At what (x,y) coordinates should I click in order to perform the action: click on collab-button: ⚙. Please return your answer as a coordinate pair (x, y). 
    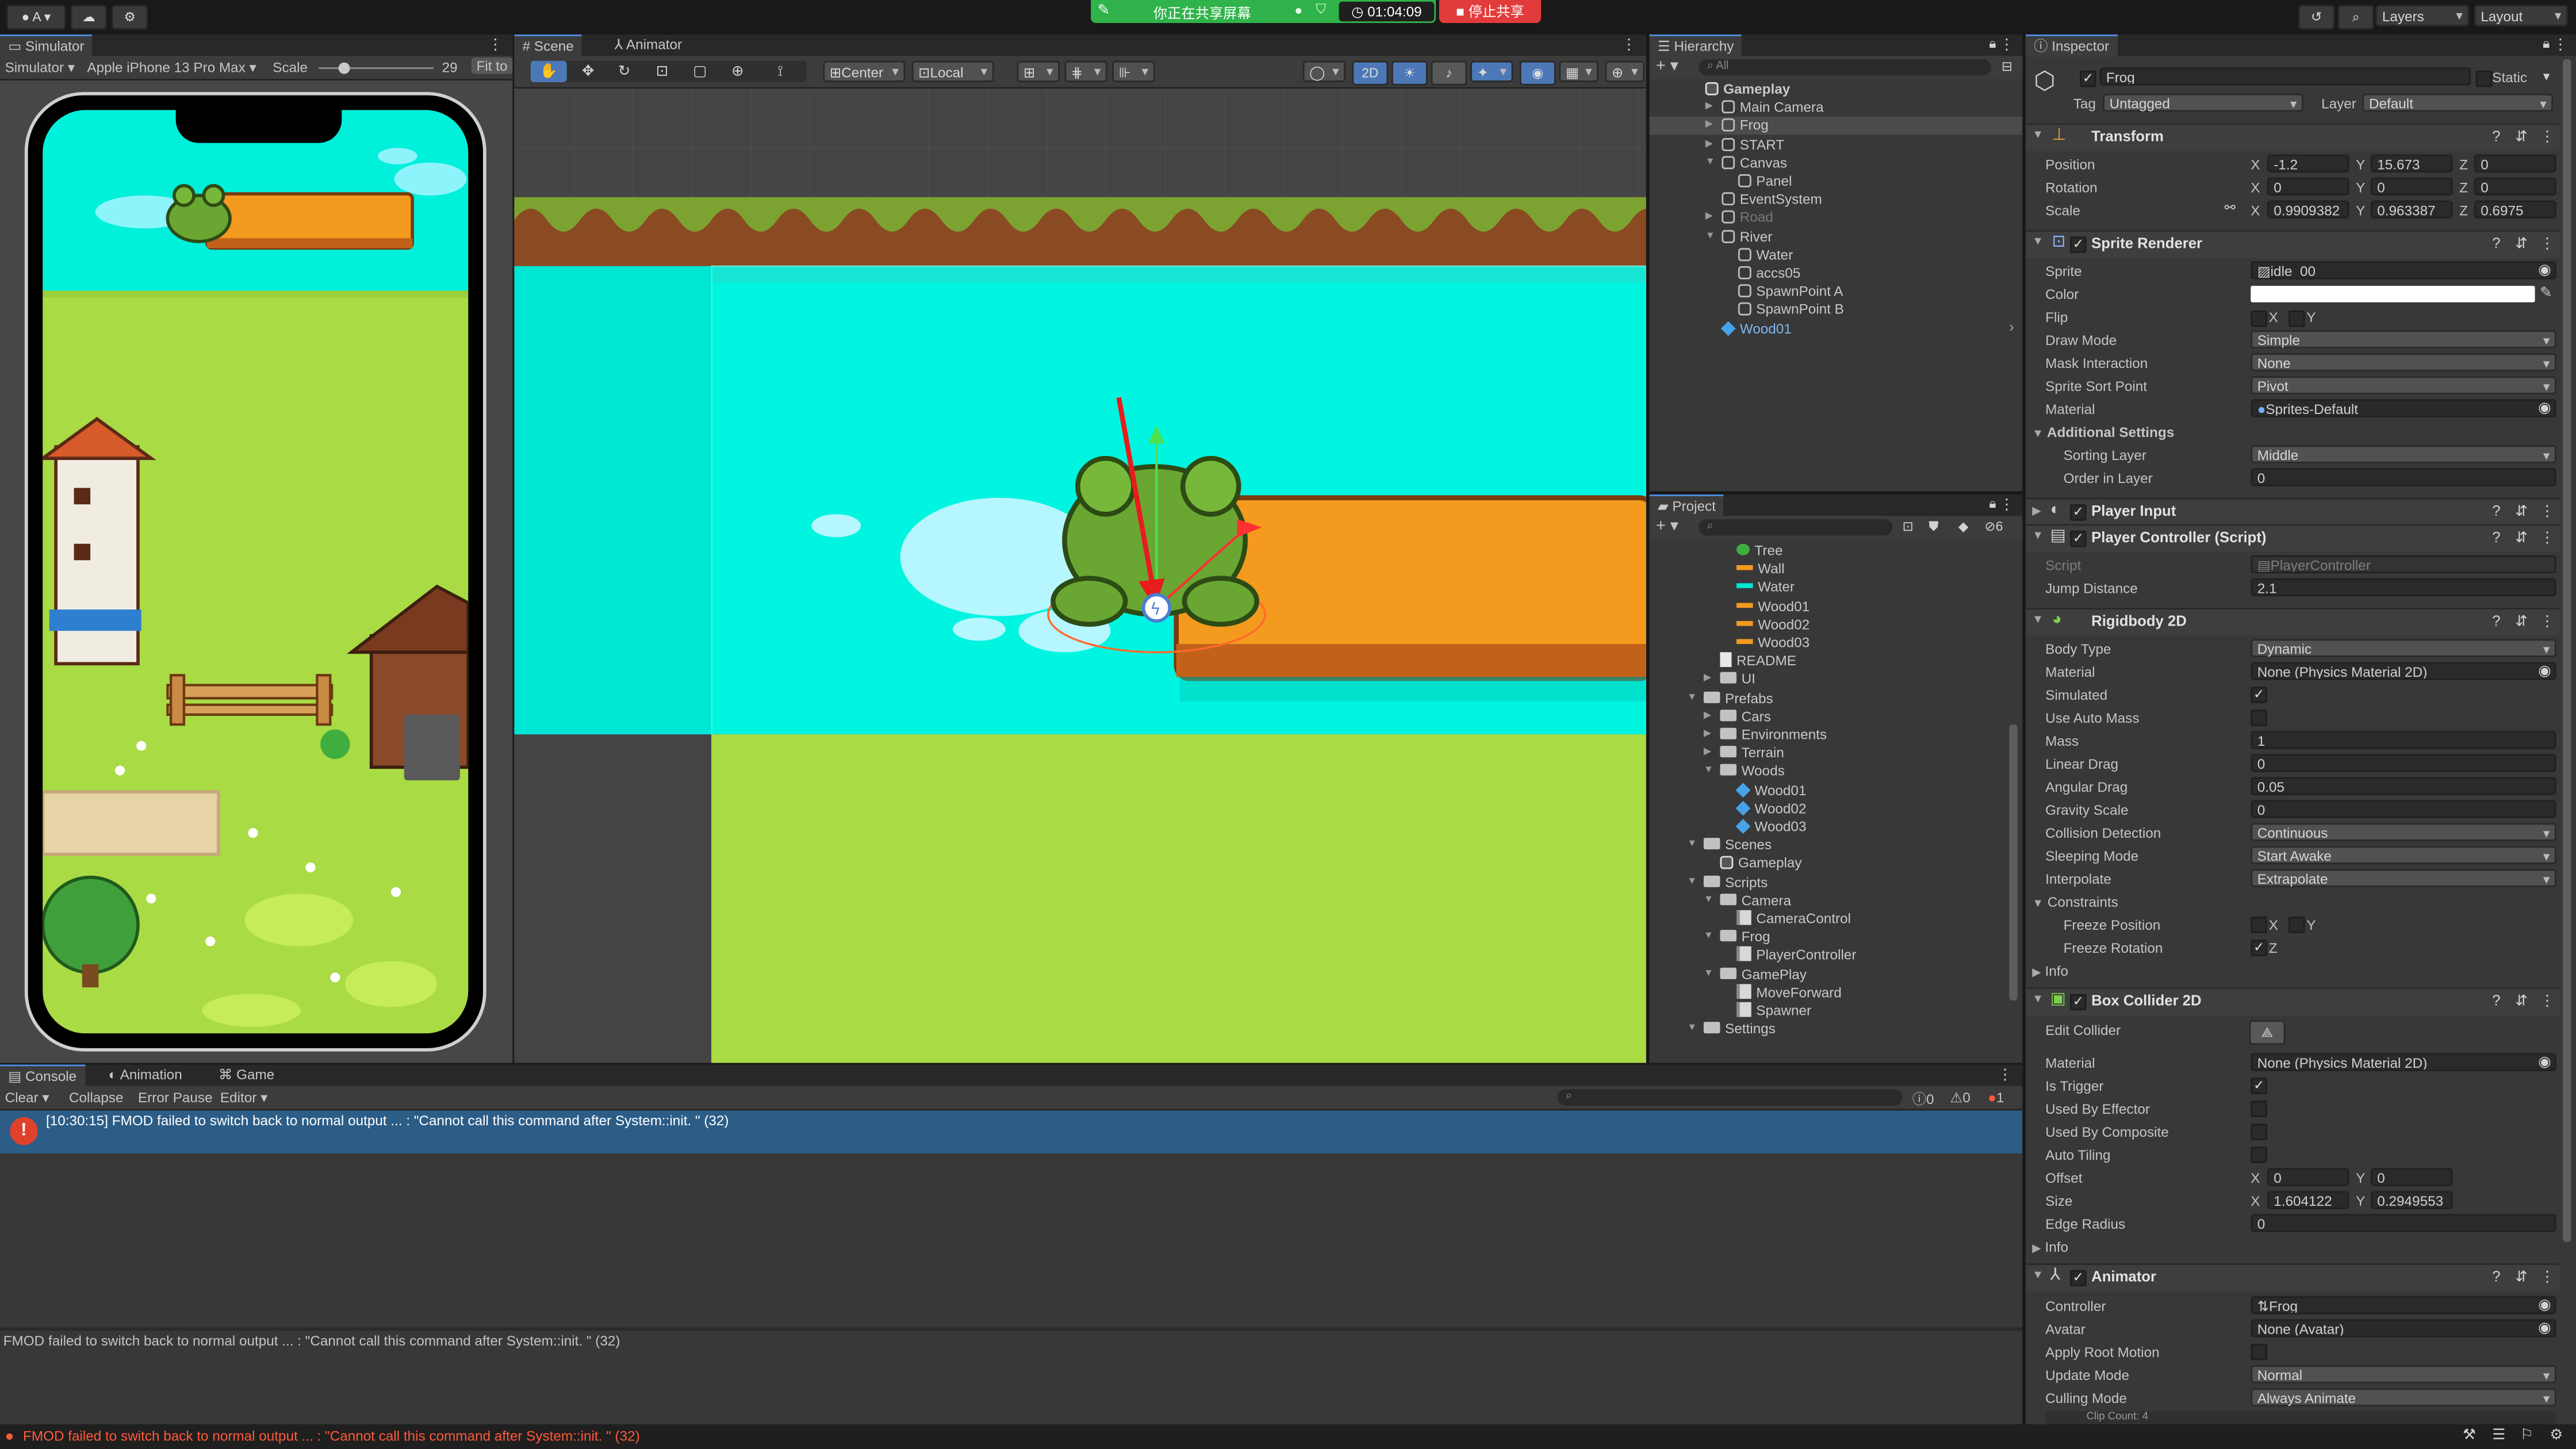
    Looking at the image, I should click on (130, 17).